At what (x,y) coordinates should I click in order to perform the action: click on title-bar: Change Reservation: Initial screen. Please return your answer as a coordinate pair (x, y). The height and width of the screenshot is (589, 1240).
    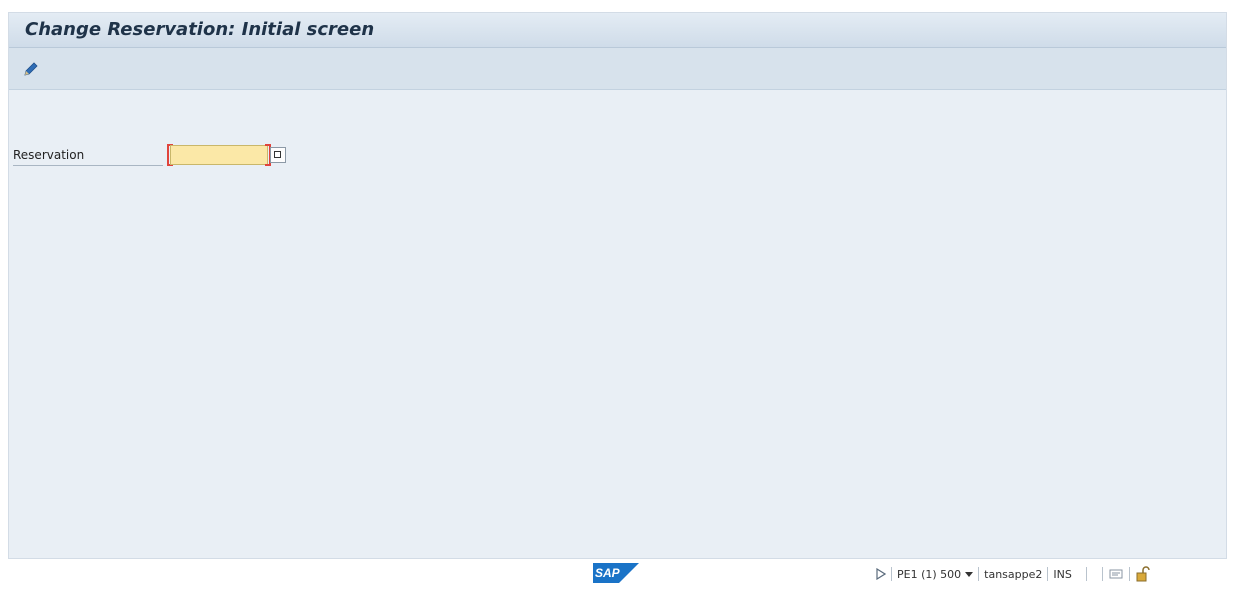
    Looking at the image, I should click on (617, 30).